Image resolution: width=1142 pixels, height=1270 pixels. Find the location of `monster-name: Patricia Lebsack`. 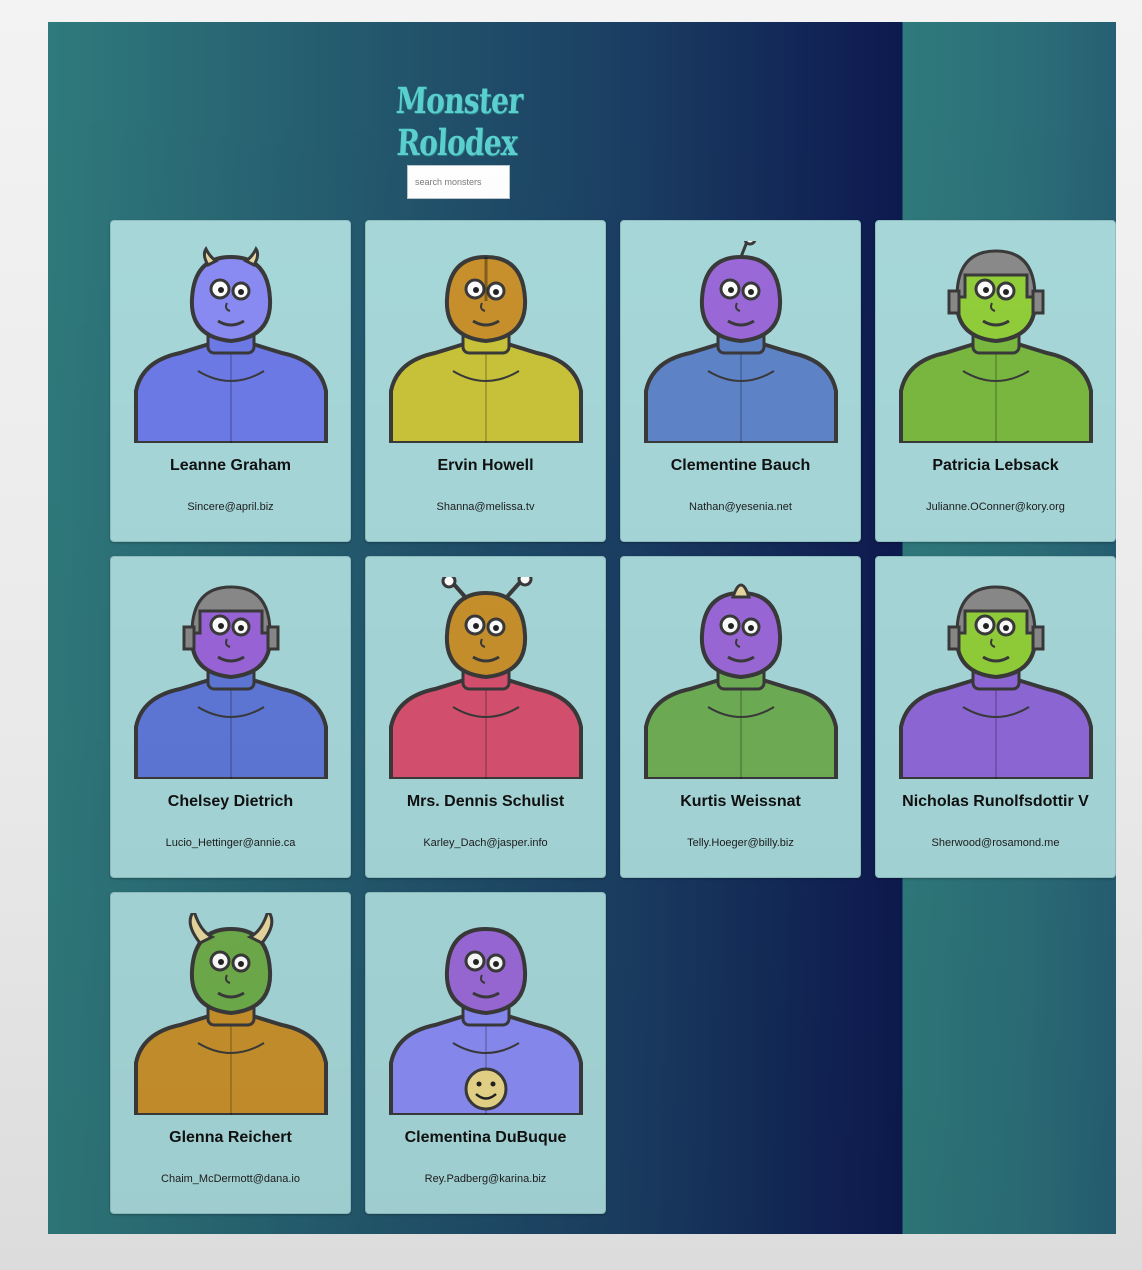

monster-name: Patricia Lebsack is located at coordinates (995, 465).